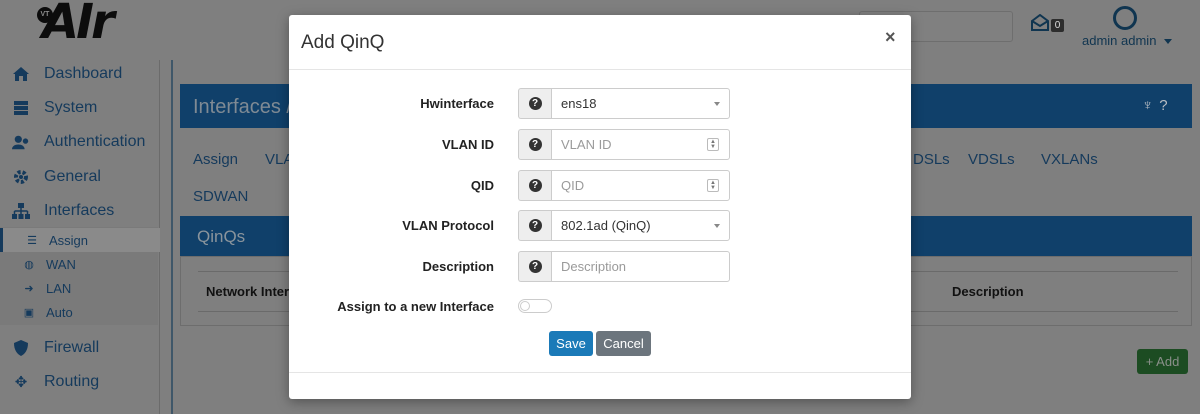  Describe the element at coordinates (29, 312) in the screenshot. I see `box-icon: ▣` at that location.